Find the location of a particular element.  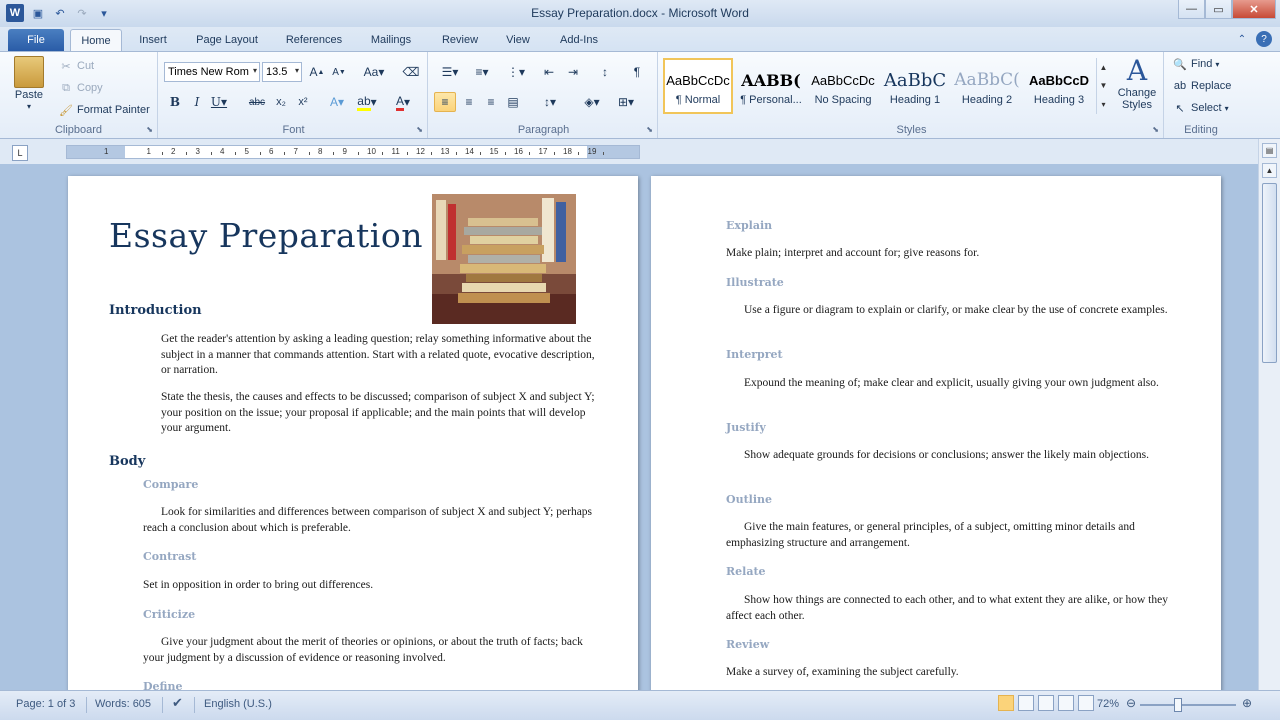

tab-review: Review is located at coordinates (460, 40).